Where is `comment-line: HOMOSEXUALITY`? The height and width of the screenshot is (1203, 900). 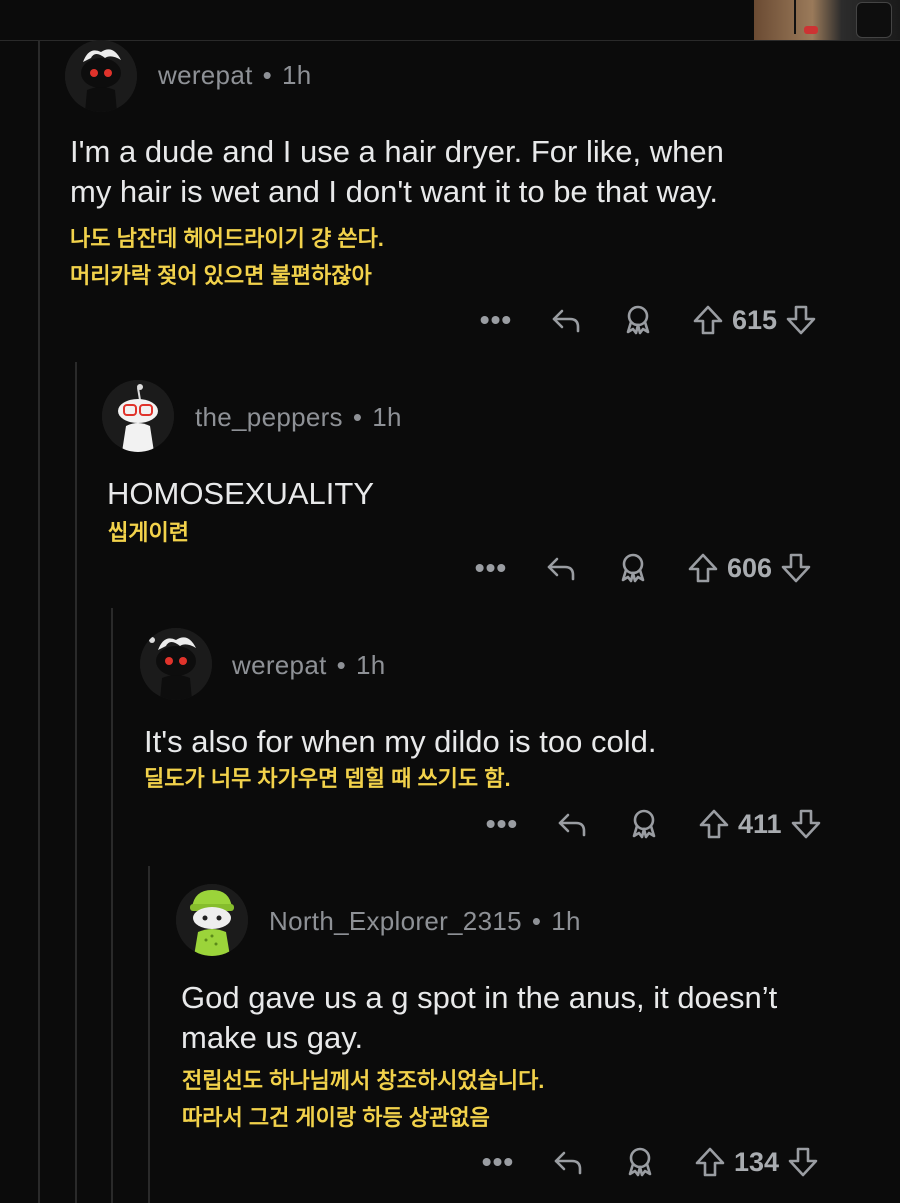
comment-line: HOMOSEXUALITY is located at coordinates (240, 493).